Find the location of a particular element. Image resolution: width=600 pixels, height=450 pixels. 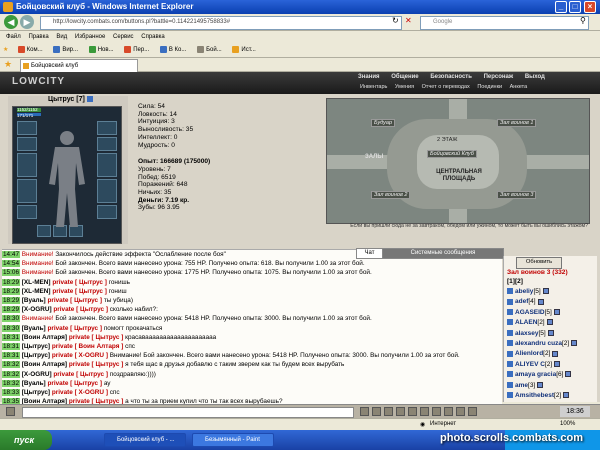

nav-communication: Общение is located at coordinates (404, 77).